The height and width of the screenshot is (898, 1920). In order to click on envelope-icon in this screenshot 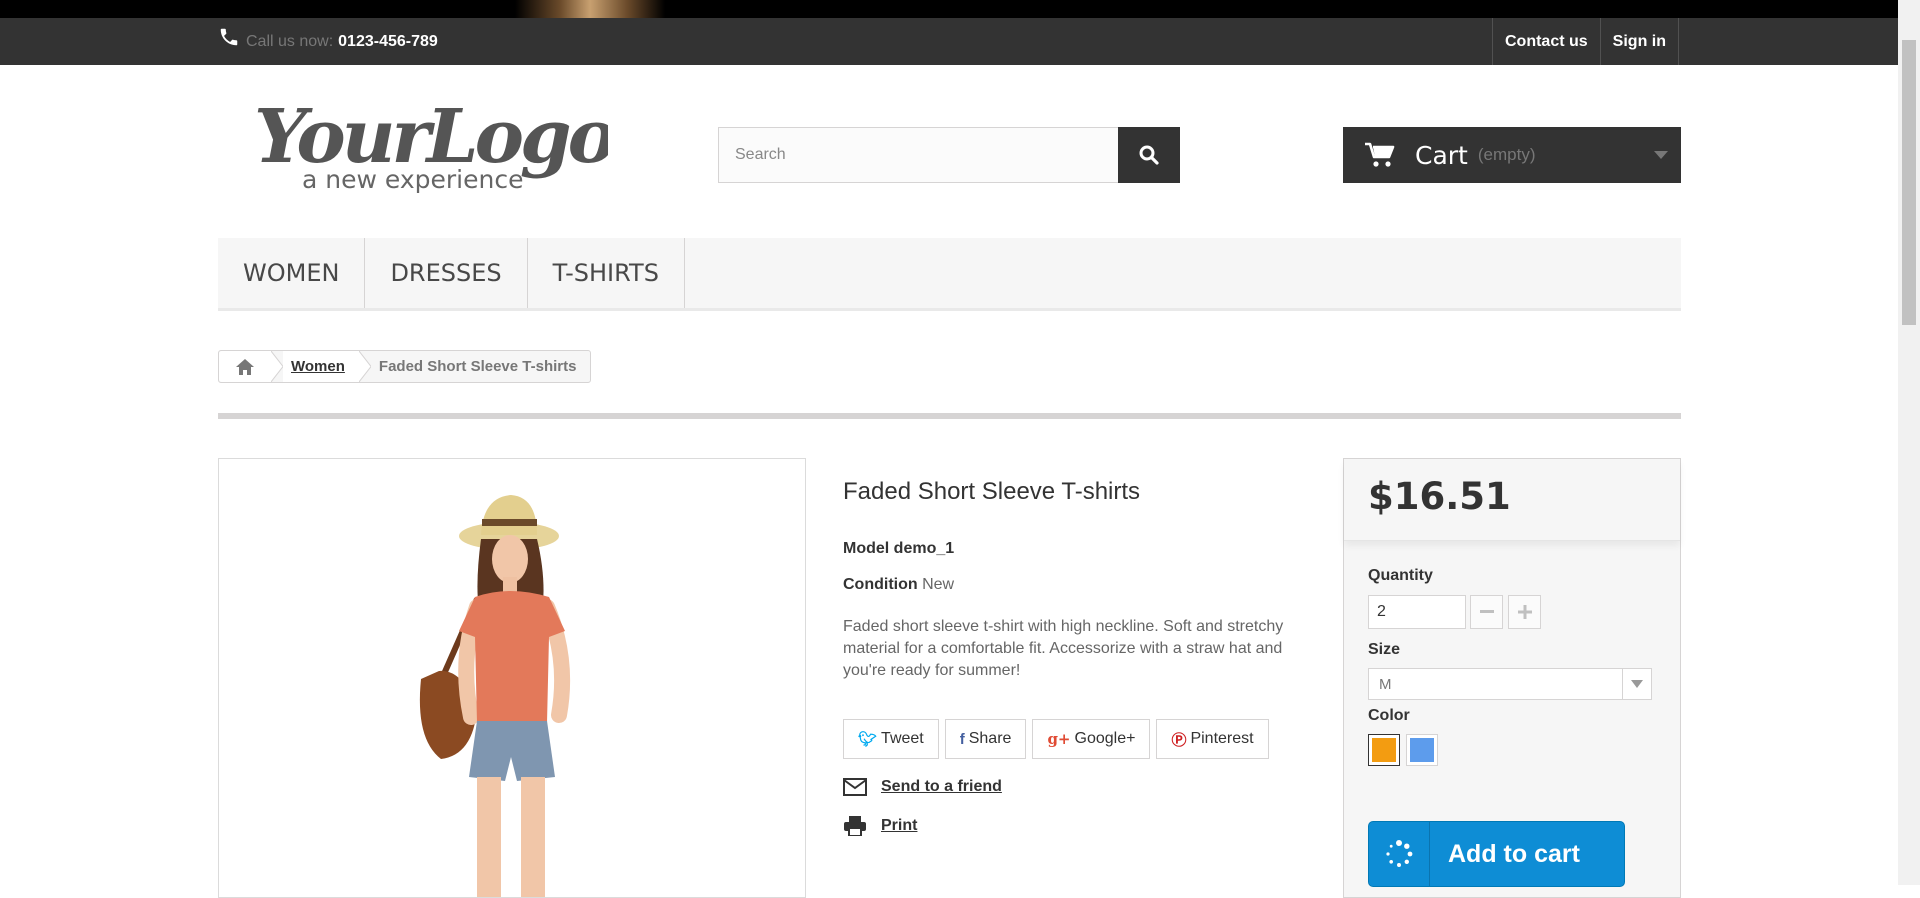, I will do `click(855, 787)`.